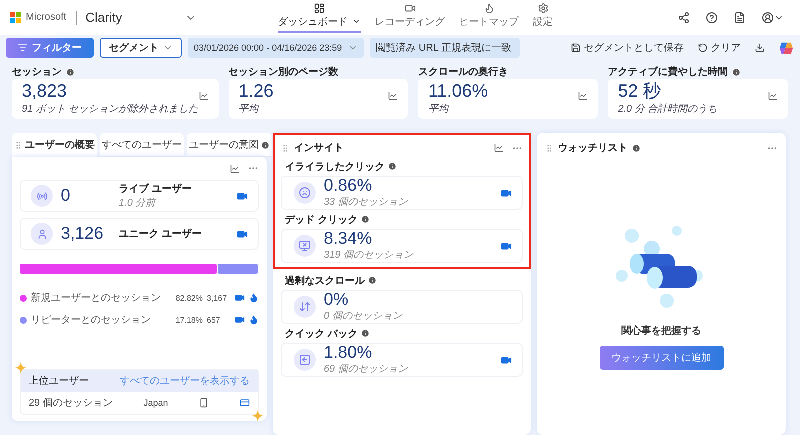 This screenshot has width=800, height=435. What do you see at coordinates (662, 358) in the screenshot?
I see `add-to-watchlist-button: ウォッチリストに追加` at bounding box center [662, 358].